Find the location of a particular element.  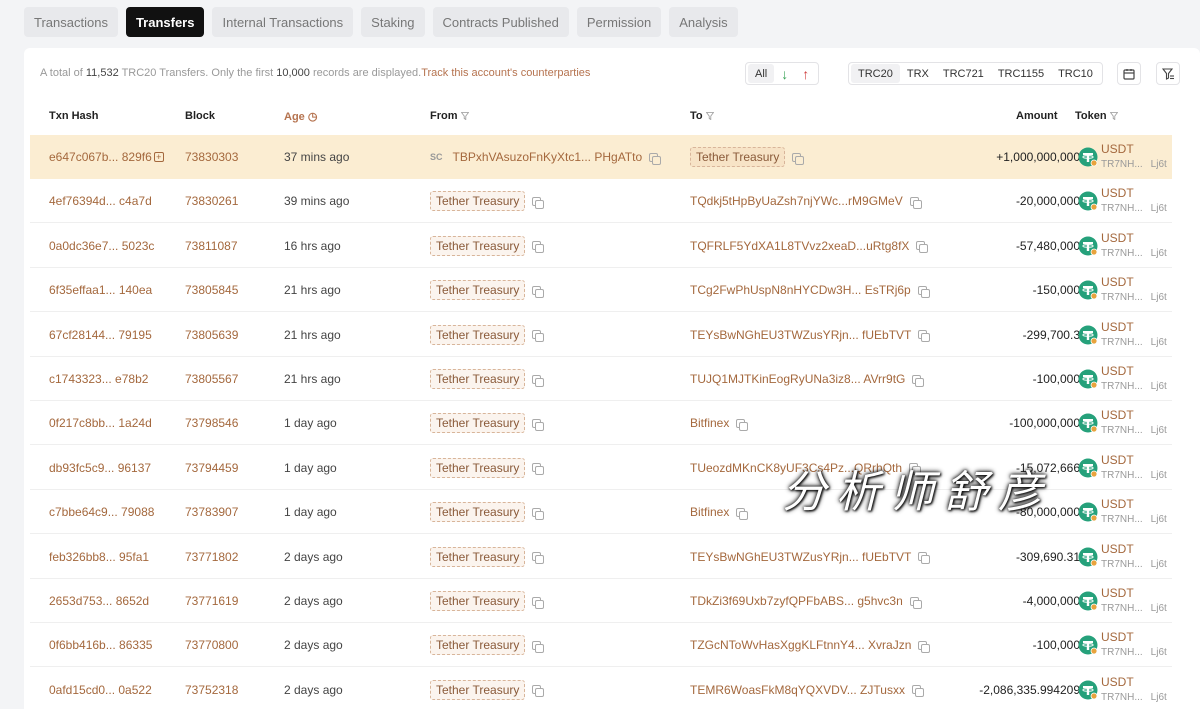

tab-contracts-published: Contracts Published is located at coordinates (500, 22).